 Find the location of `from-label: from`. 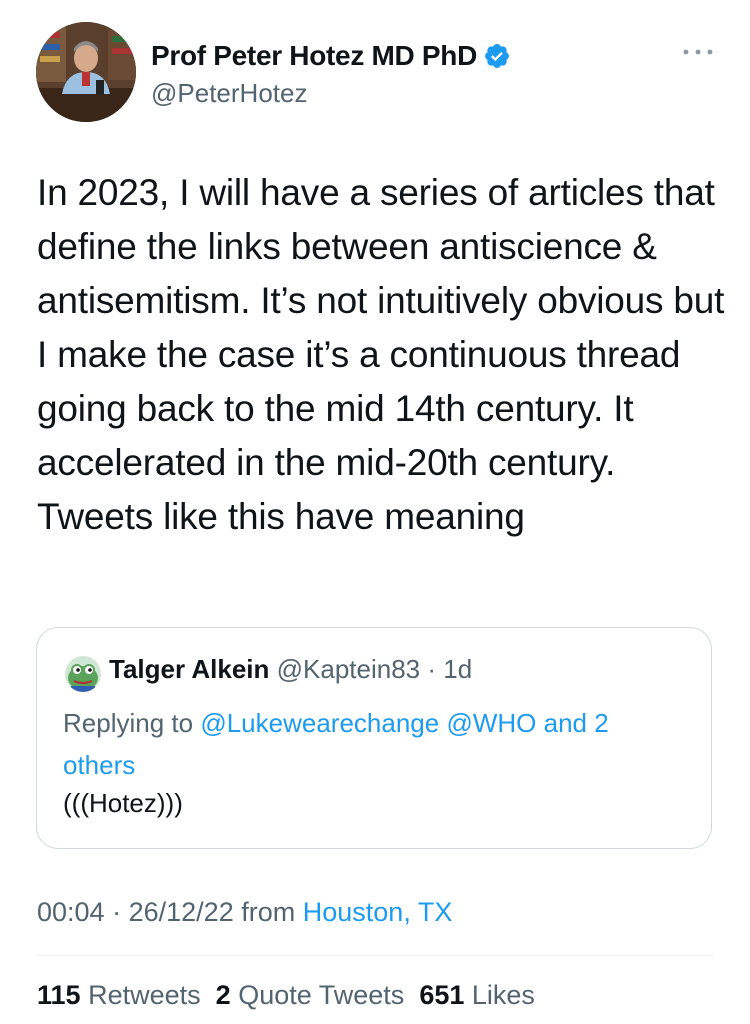

from-label: from is located at coordinates (268, 912).